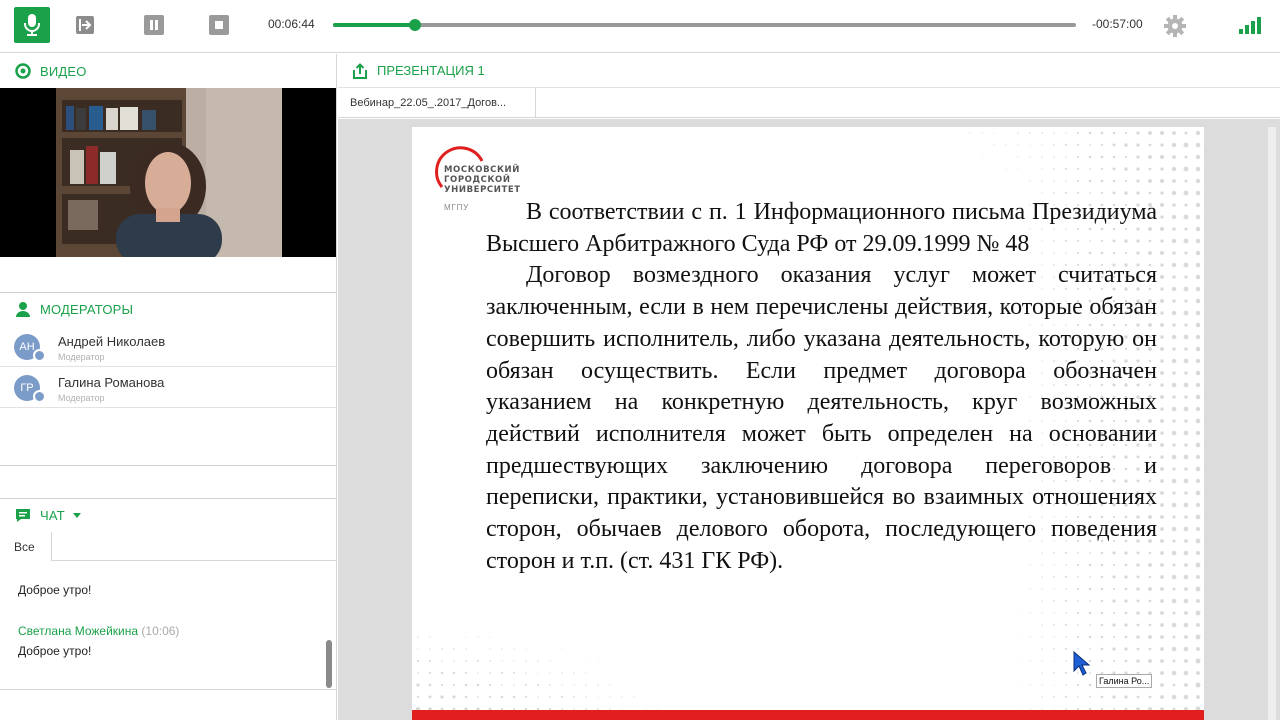 Image resolution: width=1280 pixels, height=720 pixels. What do you see at coordinates (26, 546) in the screenshot?
I see `tab-all: Все` at bounding box center [26, 546].